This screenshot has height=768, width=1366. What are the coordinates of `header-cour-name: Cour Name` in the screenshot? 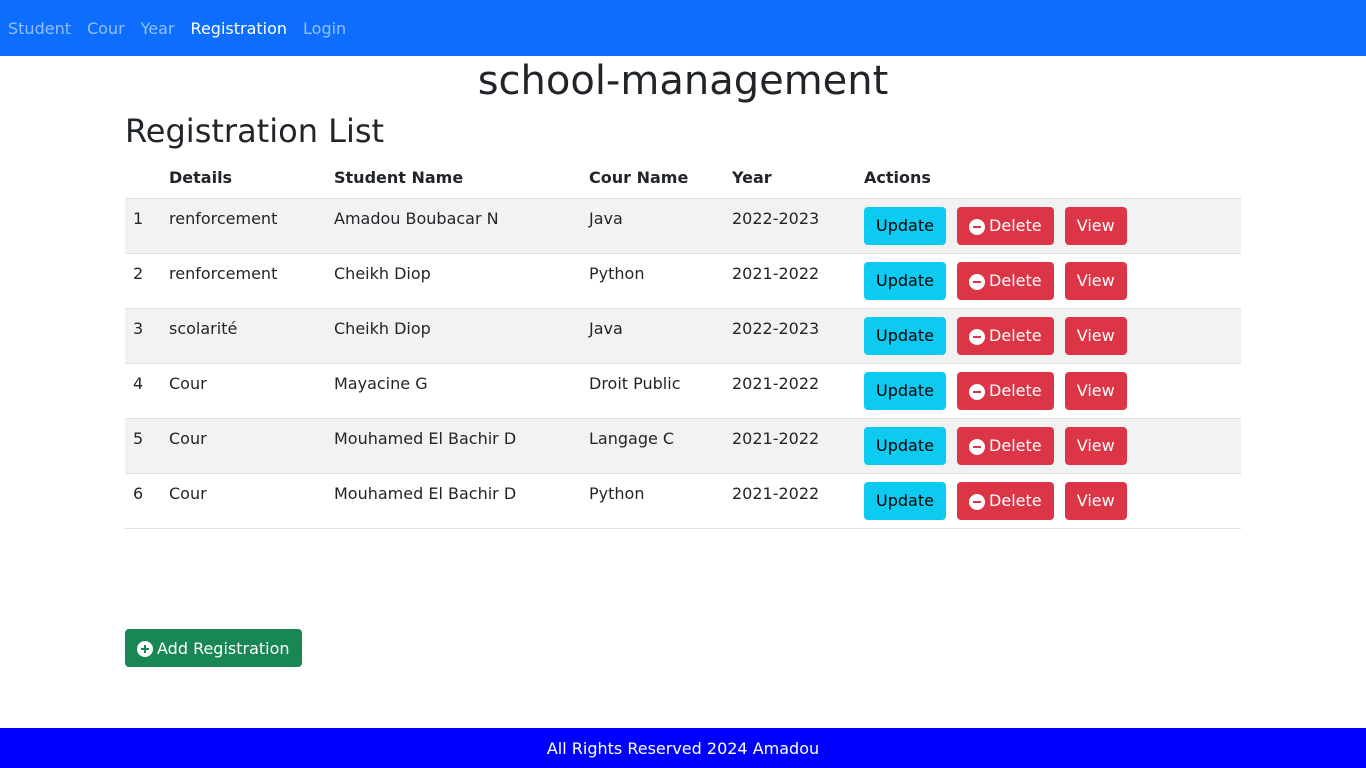 It's located at (652, 178).